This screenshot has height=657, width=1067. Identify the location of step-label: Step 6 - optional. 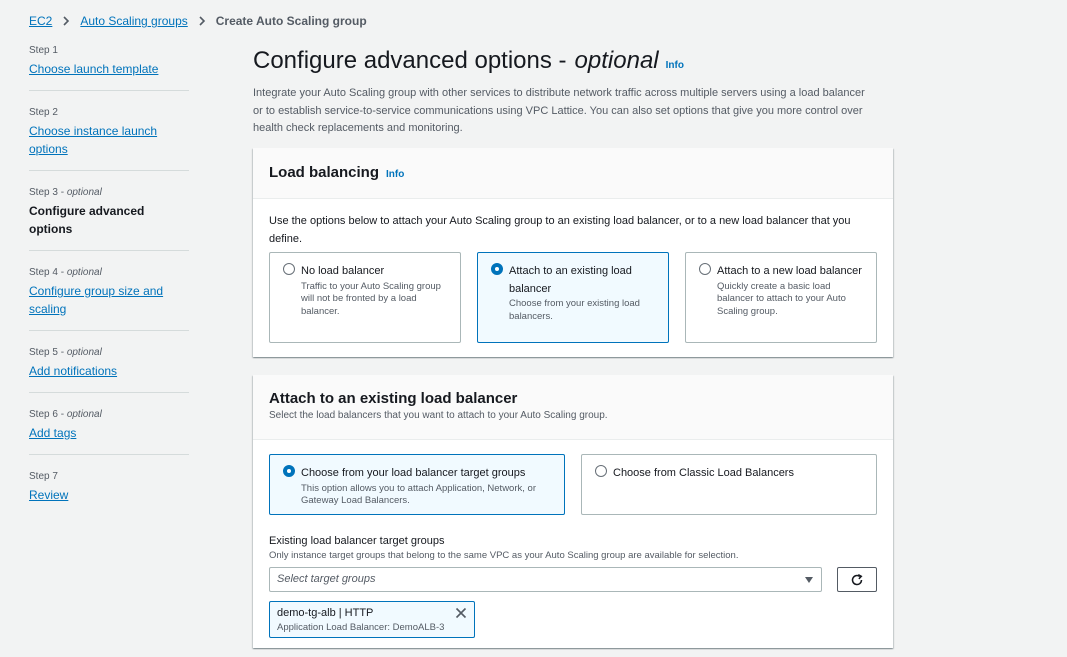
(65, 414).